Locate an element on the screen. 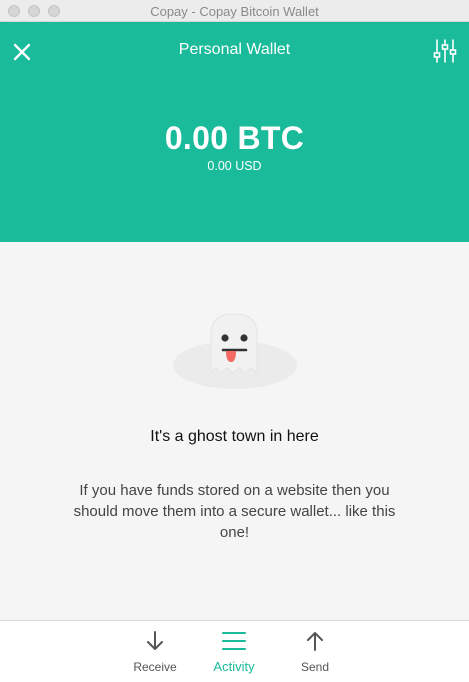 Image resolution: width=469 pixels, height=682 pixels. tab-receive-label: Receive is located at coordinates (155, 667).